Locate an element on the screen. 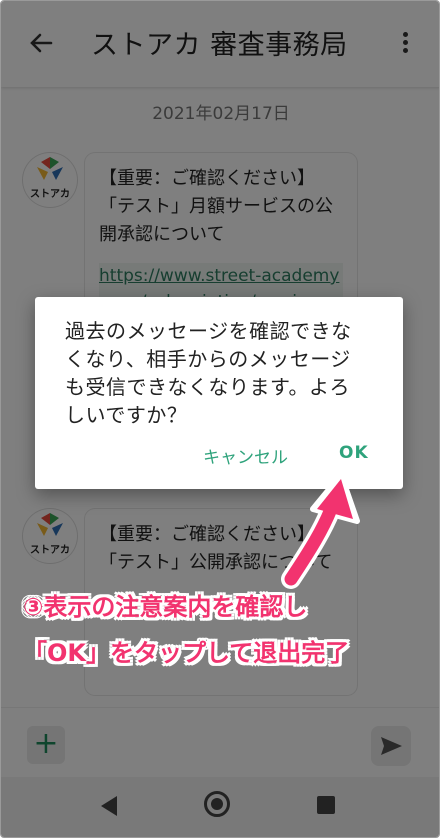 This screenshot has height=838, width=440. dialog-message-line: しいですか？ is located at coordinates (126, 415).